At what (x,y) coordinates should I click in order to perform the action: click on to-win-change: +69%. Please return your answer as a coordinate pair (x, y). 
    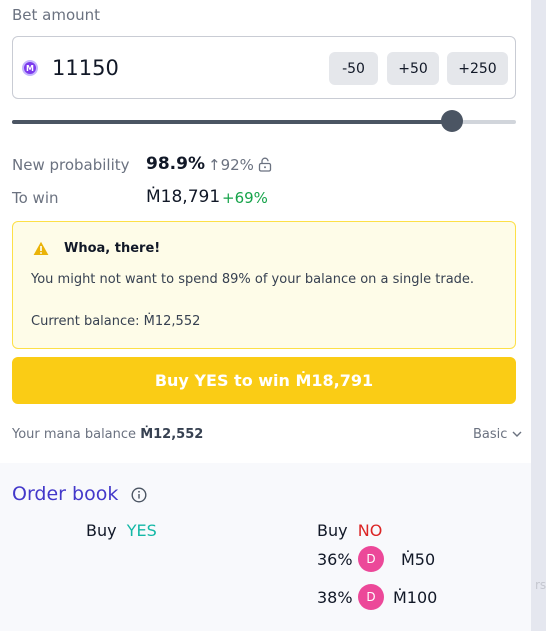
    Looking at the image, I should click on (245, 198).